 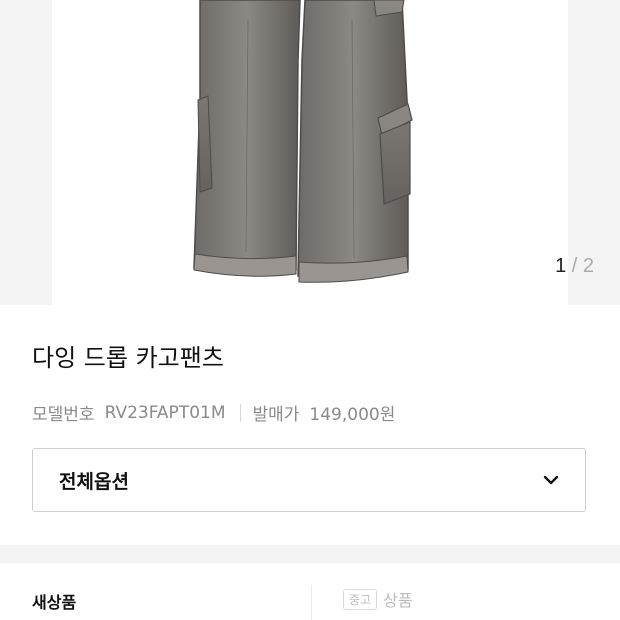 I want to click on pager-current: 1, so click(x=561, y=266).